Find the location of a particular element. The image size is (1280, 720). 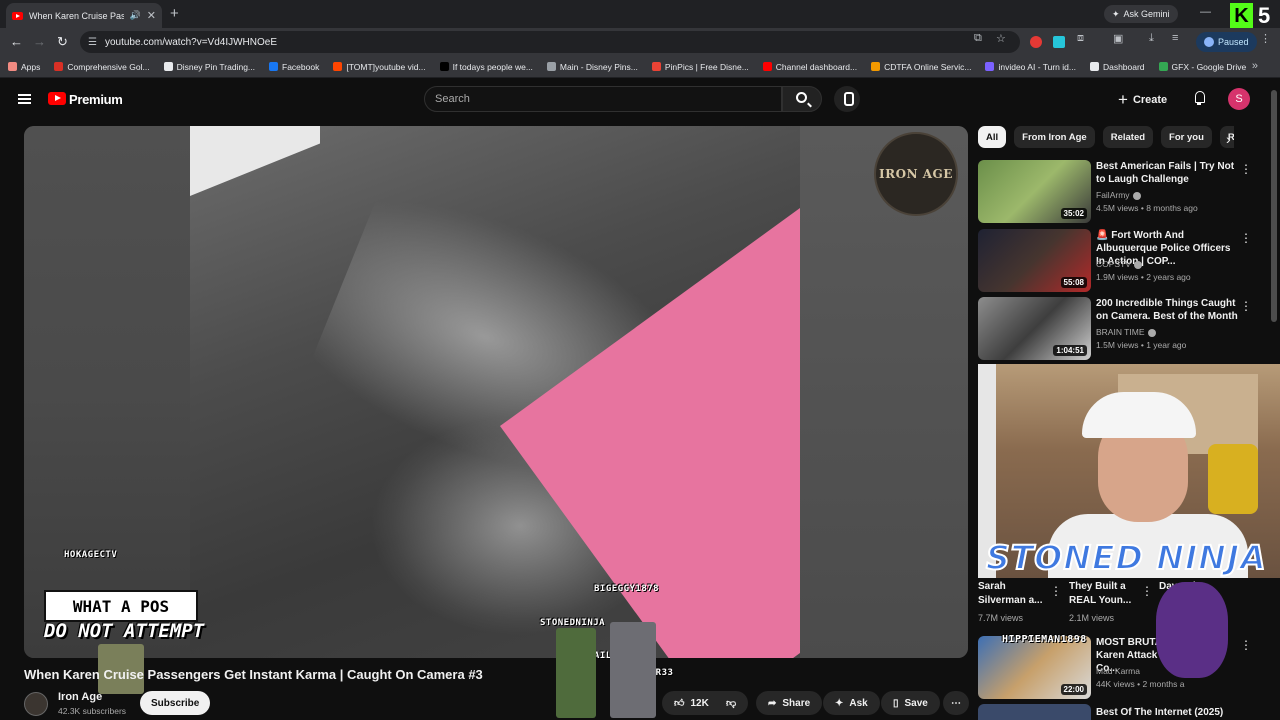

page-scrollbar is located at coordinates (1274, 206).